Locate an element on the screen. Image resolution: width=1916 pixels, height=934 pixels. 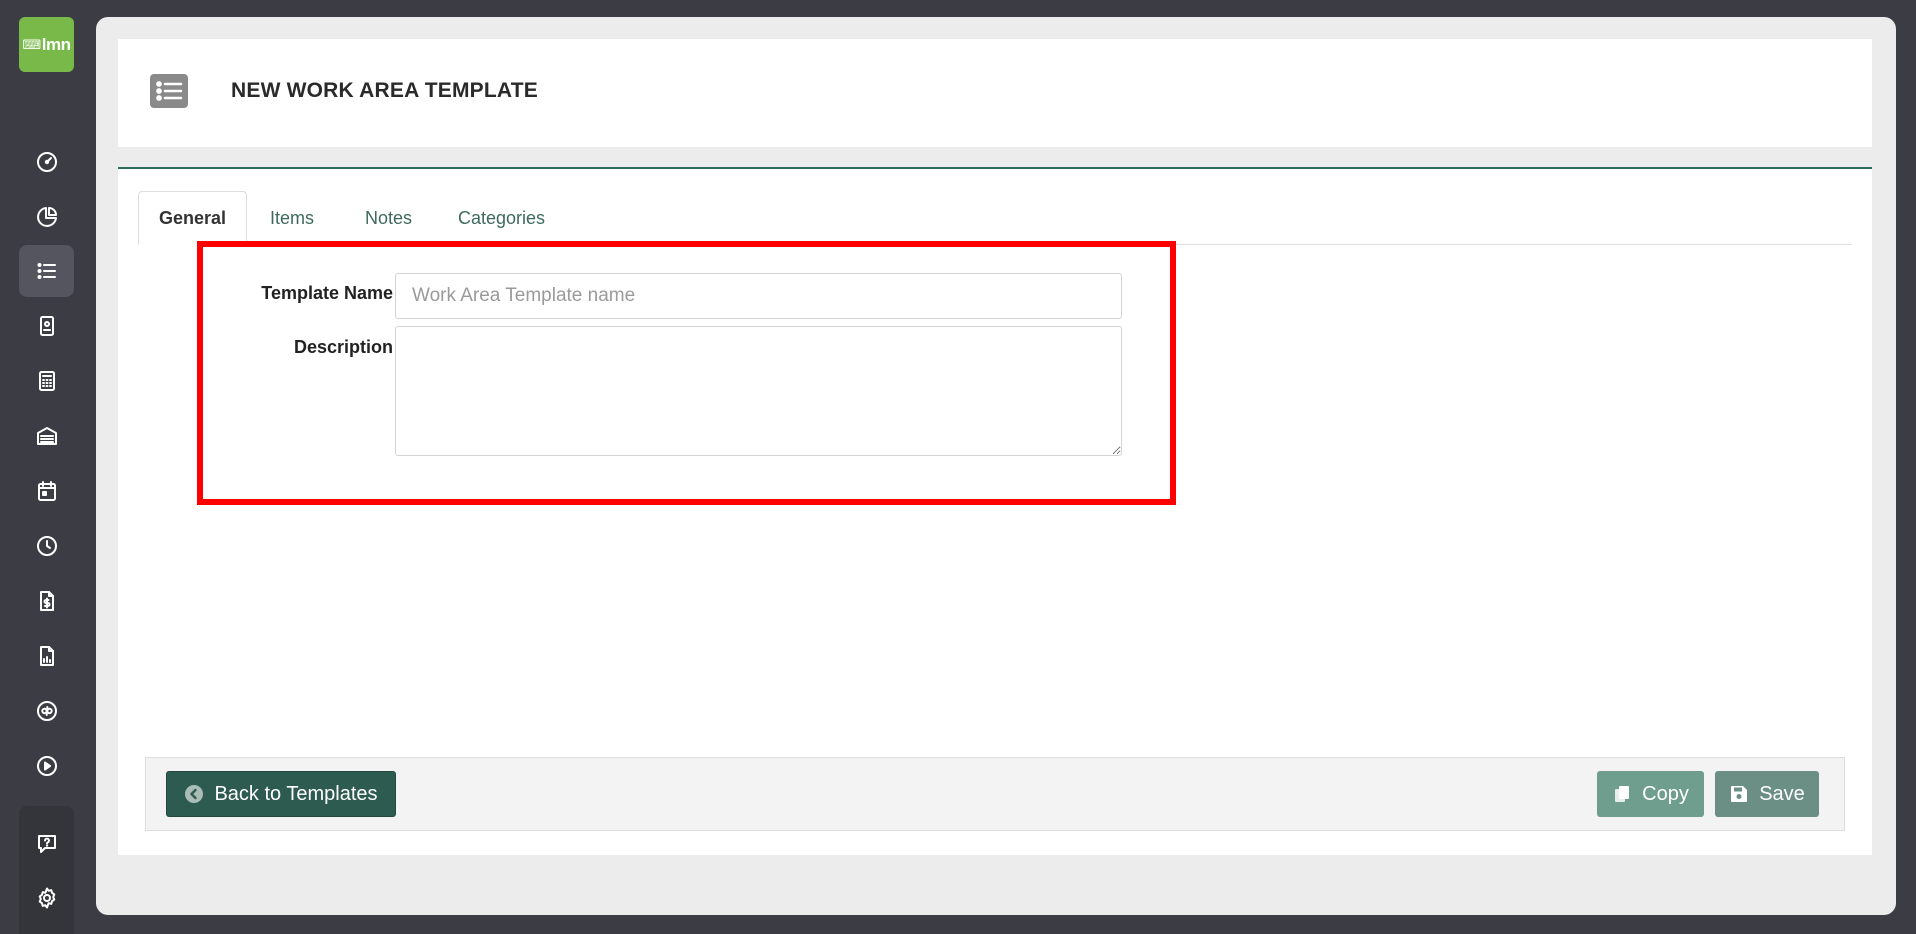
nav-schedule is located at coordinates (46, 491).